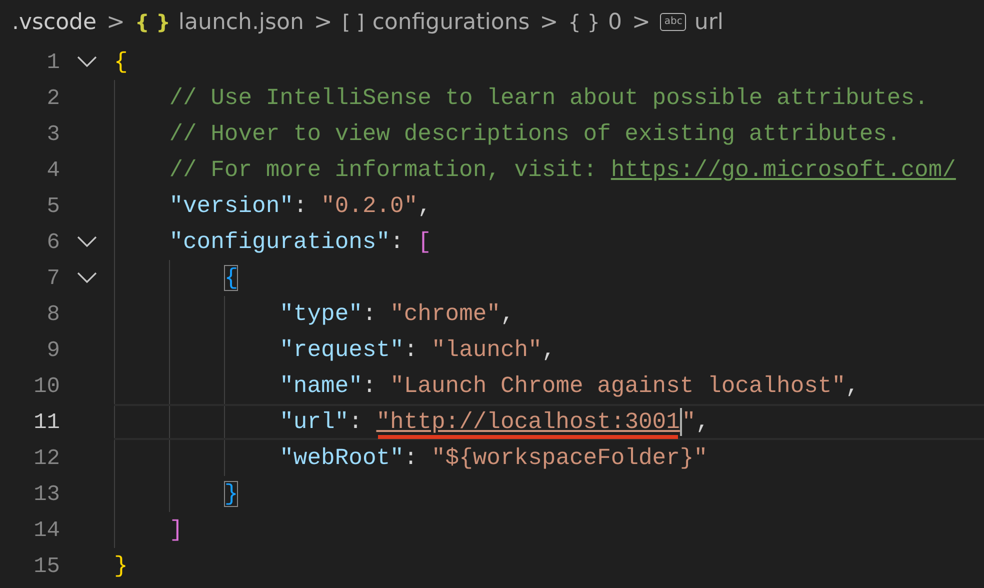  What do you see at coordinates (53, 98) in the screenshot?
I see `line-number: 2` at bounding box center [53, 98].